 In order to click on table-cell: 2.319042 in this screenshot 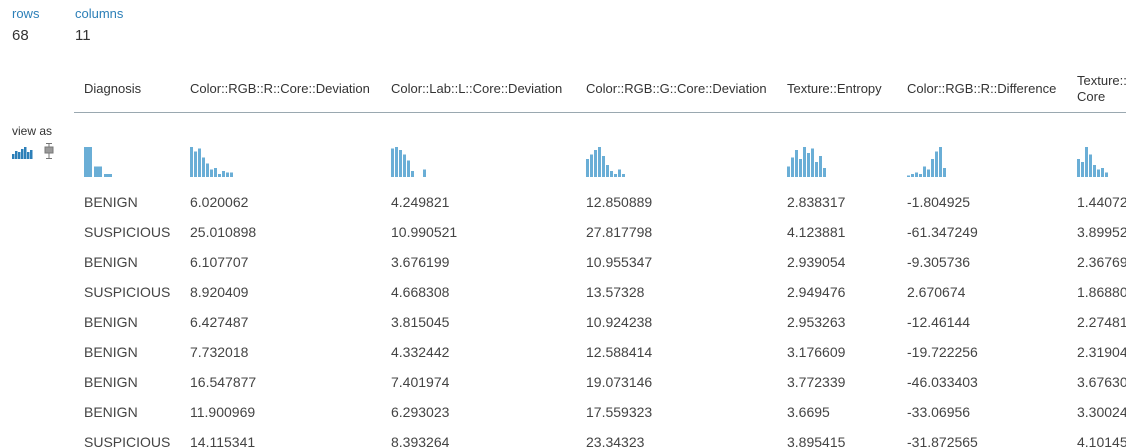, I will do `click(1101, 352)`.